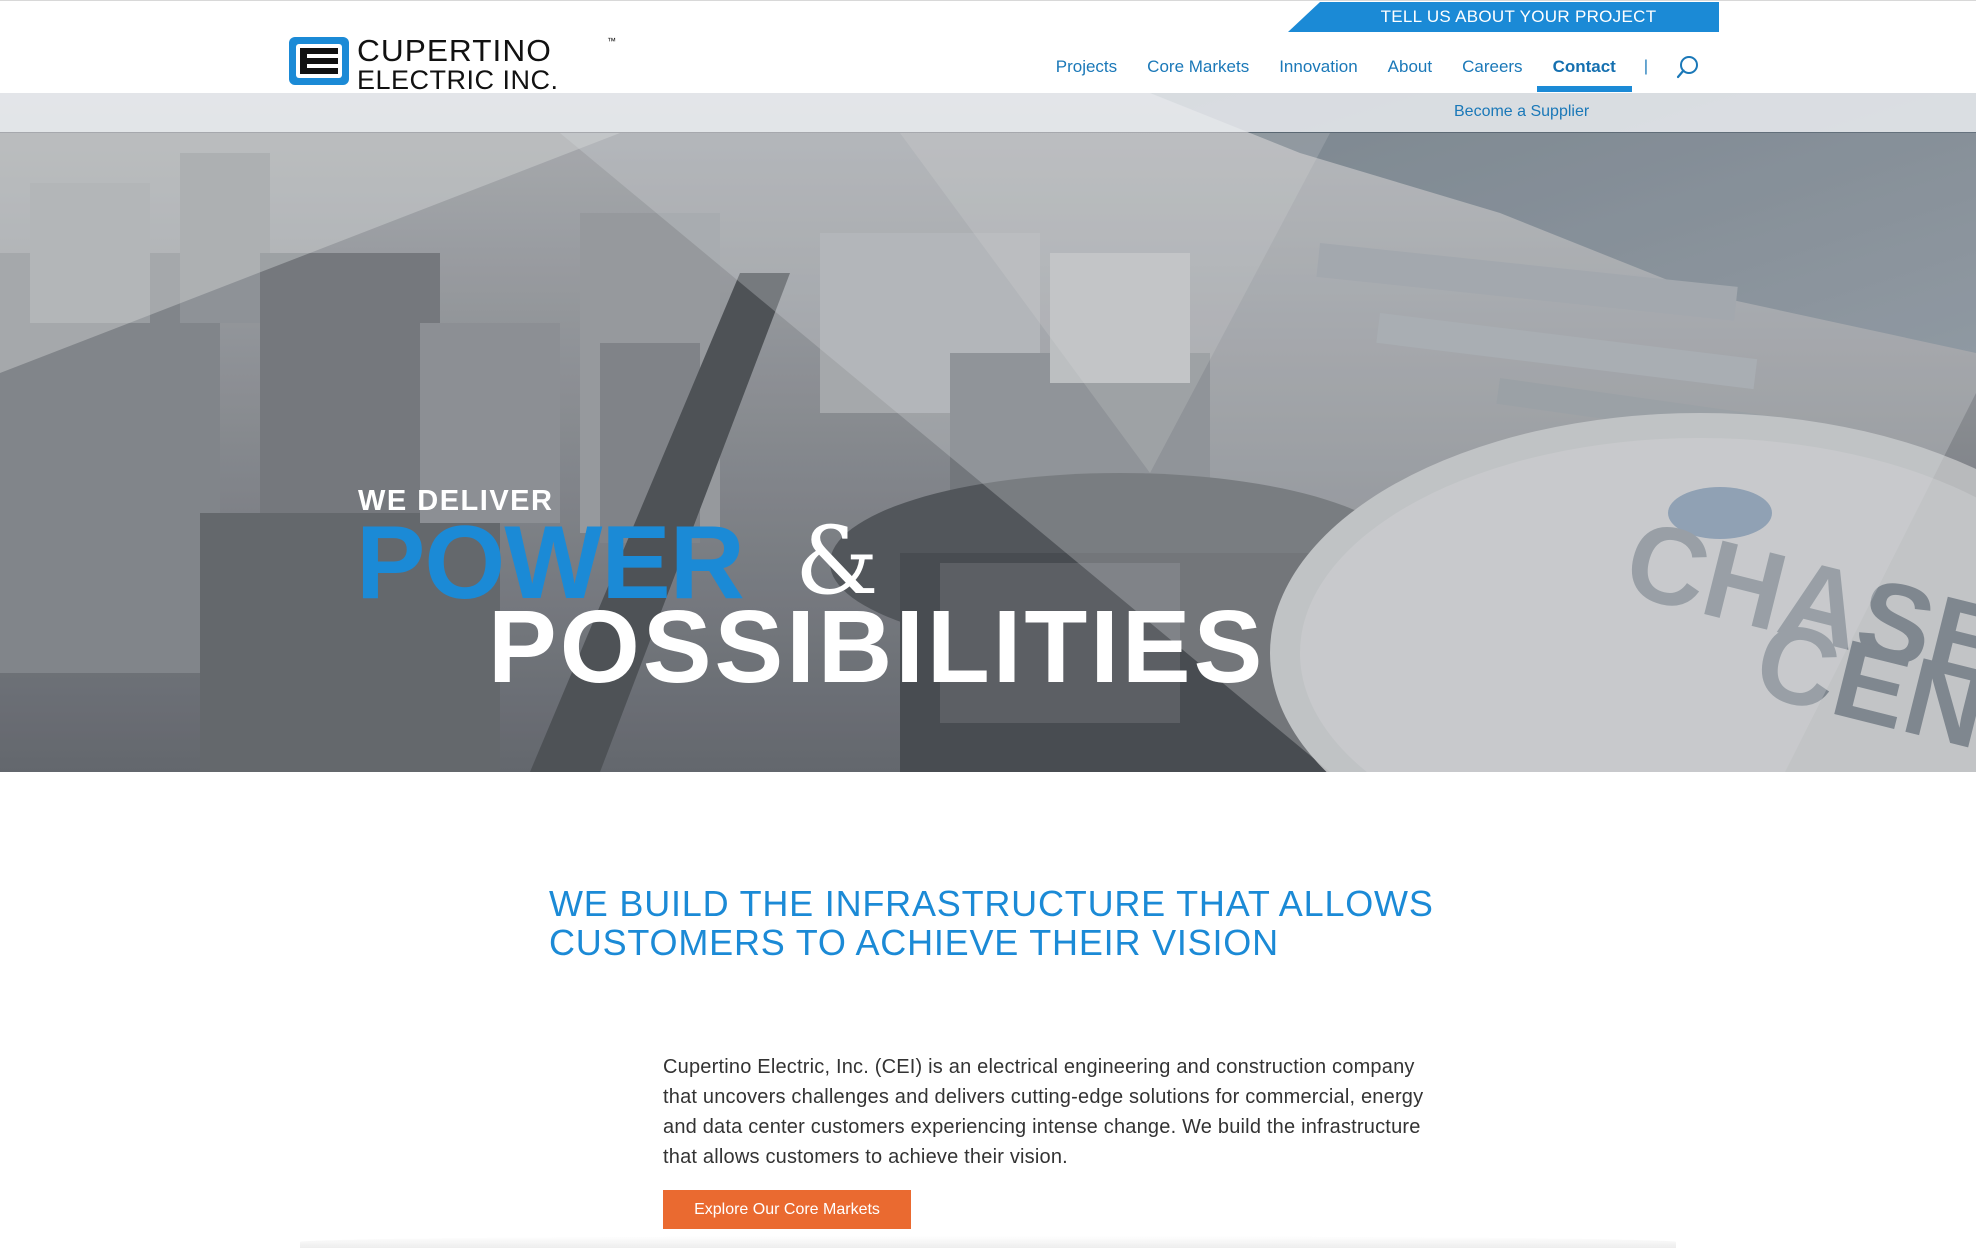 The height and width of the screenshot is (1248, 1976). I want to click on nav-item-about: About, so click(1410, 67).